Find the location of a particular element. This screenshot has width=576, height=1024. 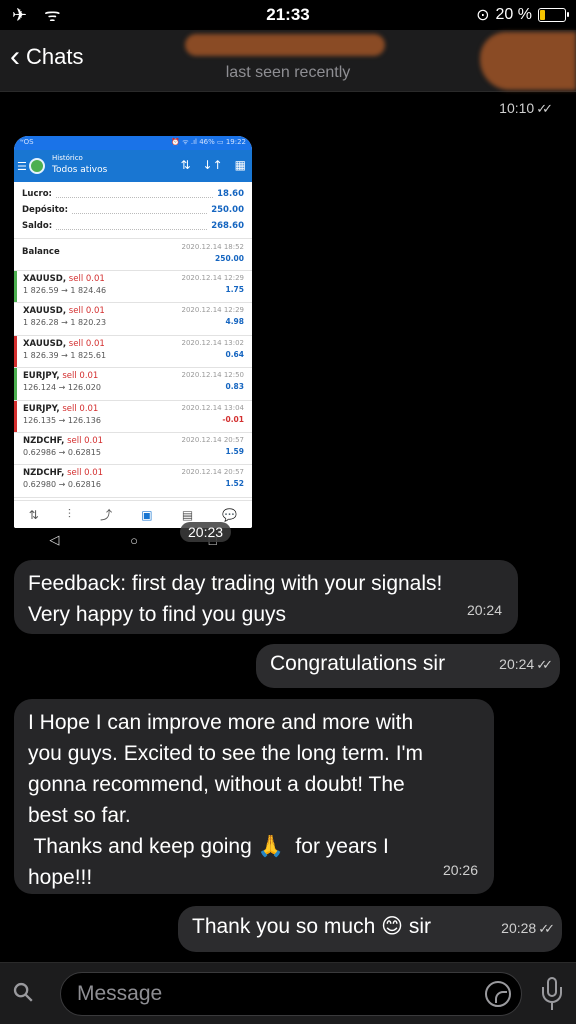

trade-profit: 1.75 is located at coordinates (234, 289).